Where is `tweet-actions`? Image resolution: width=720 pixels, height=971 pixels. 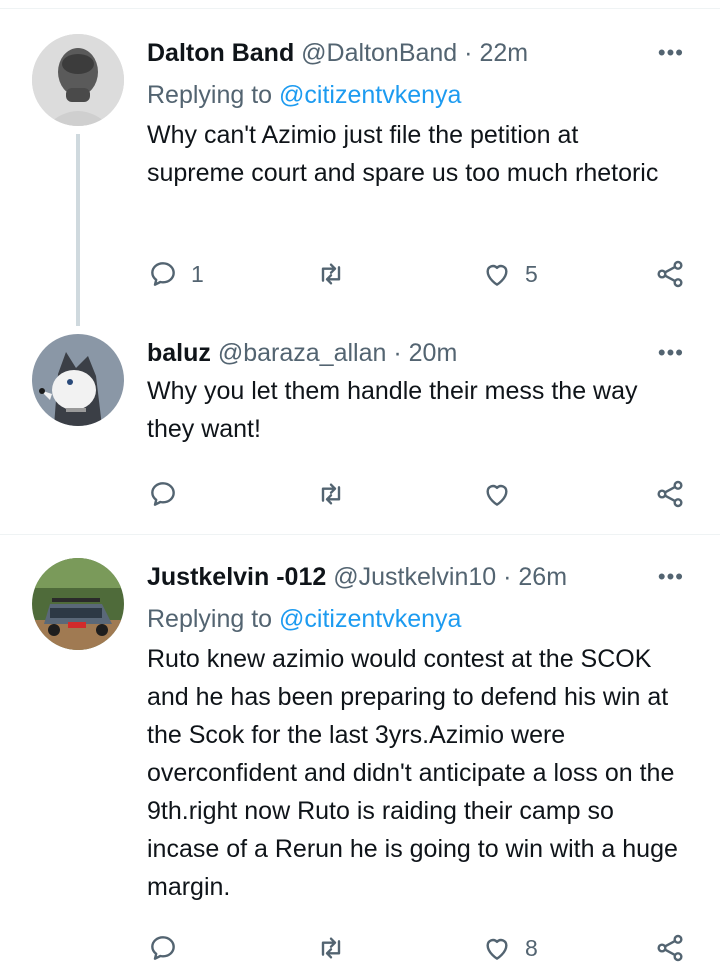 tweet-actions is located at coordinates (419, 494).